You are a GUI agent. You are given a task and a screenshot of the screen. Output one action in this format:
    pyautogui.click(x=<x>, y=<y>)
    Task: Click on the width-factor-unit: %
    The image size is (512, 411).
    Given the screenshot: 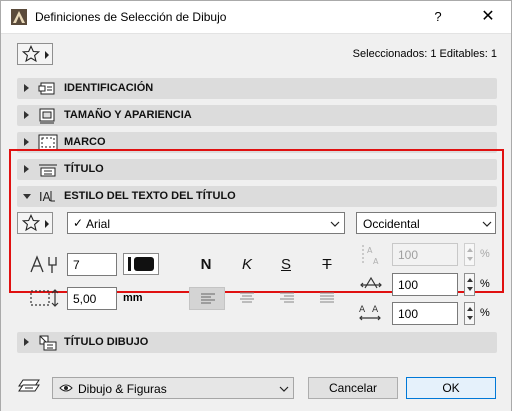 What is the action you would take?
    pyautogui.click(x=485, y=284)
    